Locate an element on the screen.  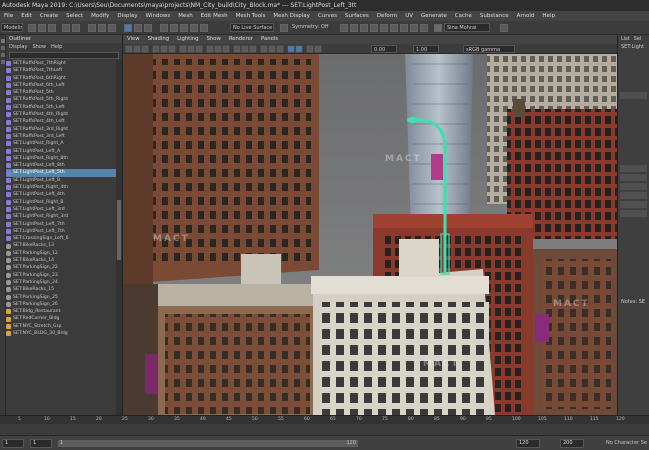
outliner-item: SET:RaffsPost_3rd_Right is located at coordinates (61, 129).